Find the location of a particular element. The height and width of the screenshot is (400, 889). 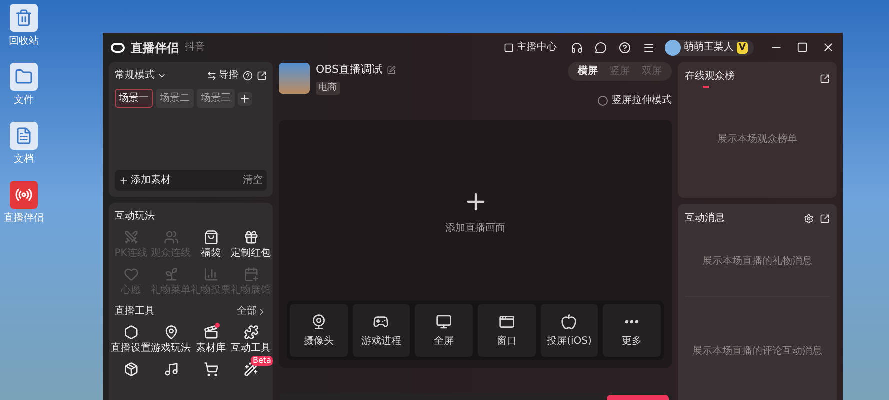

desktop-icon-label: 文档 is located at coordinates (24, 159).